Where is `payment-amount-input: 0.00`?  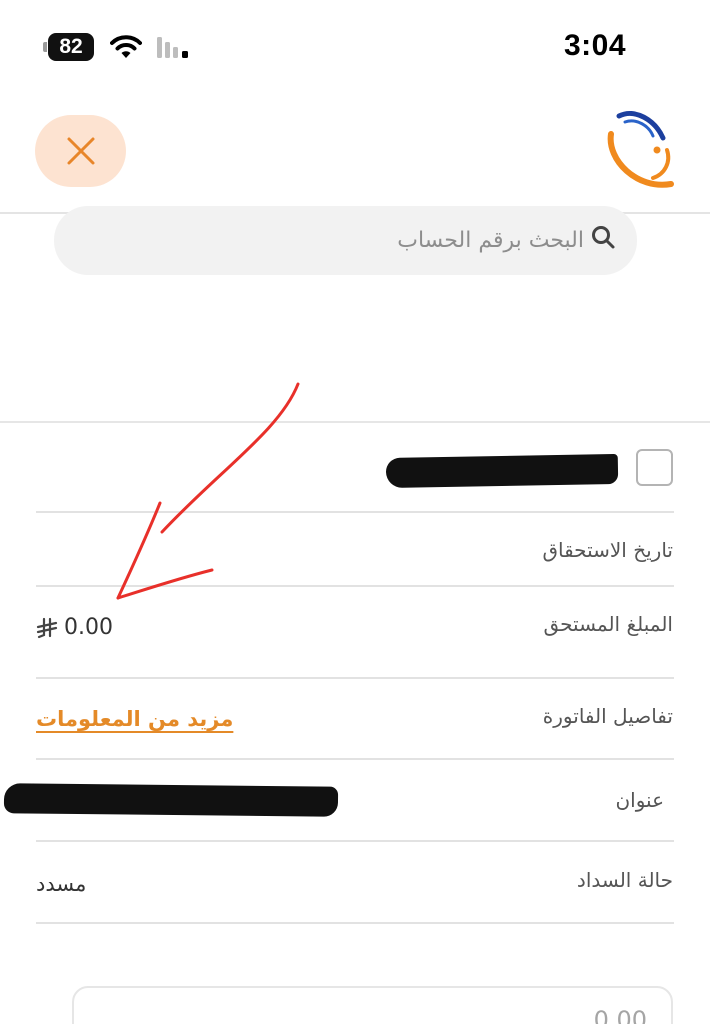
payment-amount-input: 0.00 is located at coordinates (372, 1005).